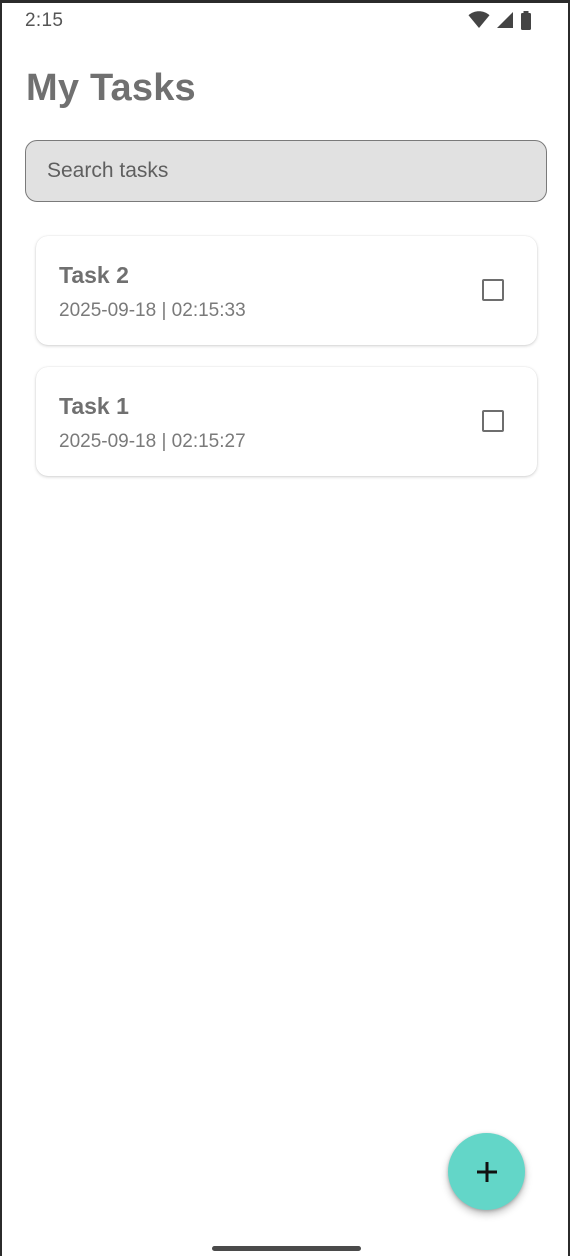 The image size is (570, 1256). I want to click on status-icons, so click(500, 20).